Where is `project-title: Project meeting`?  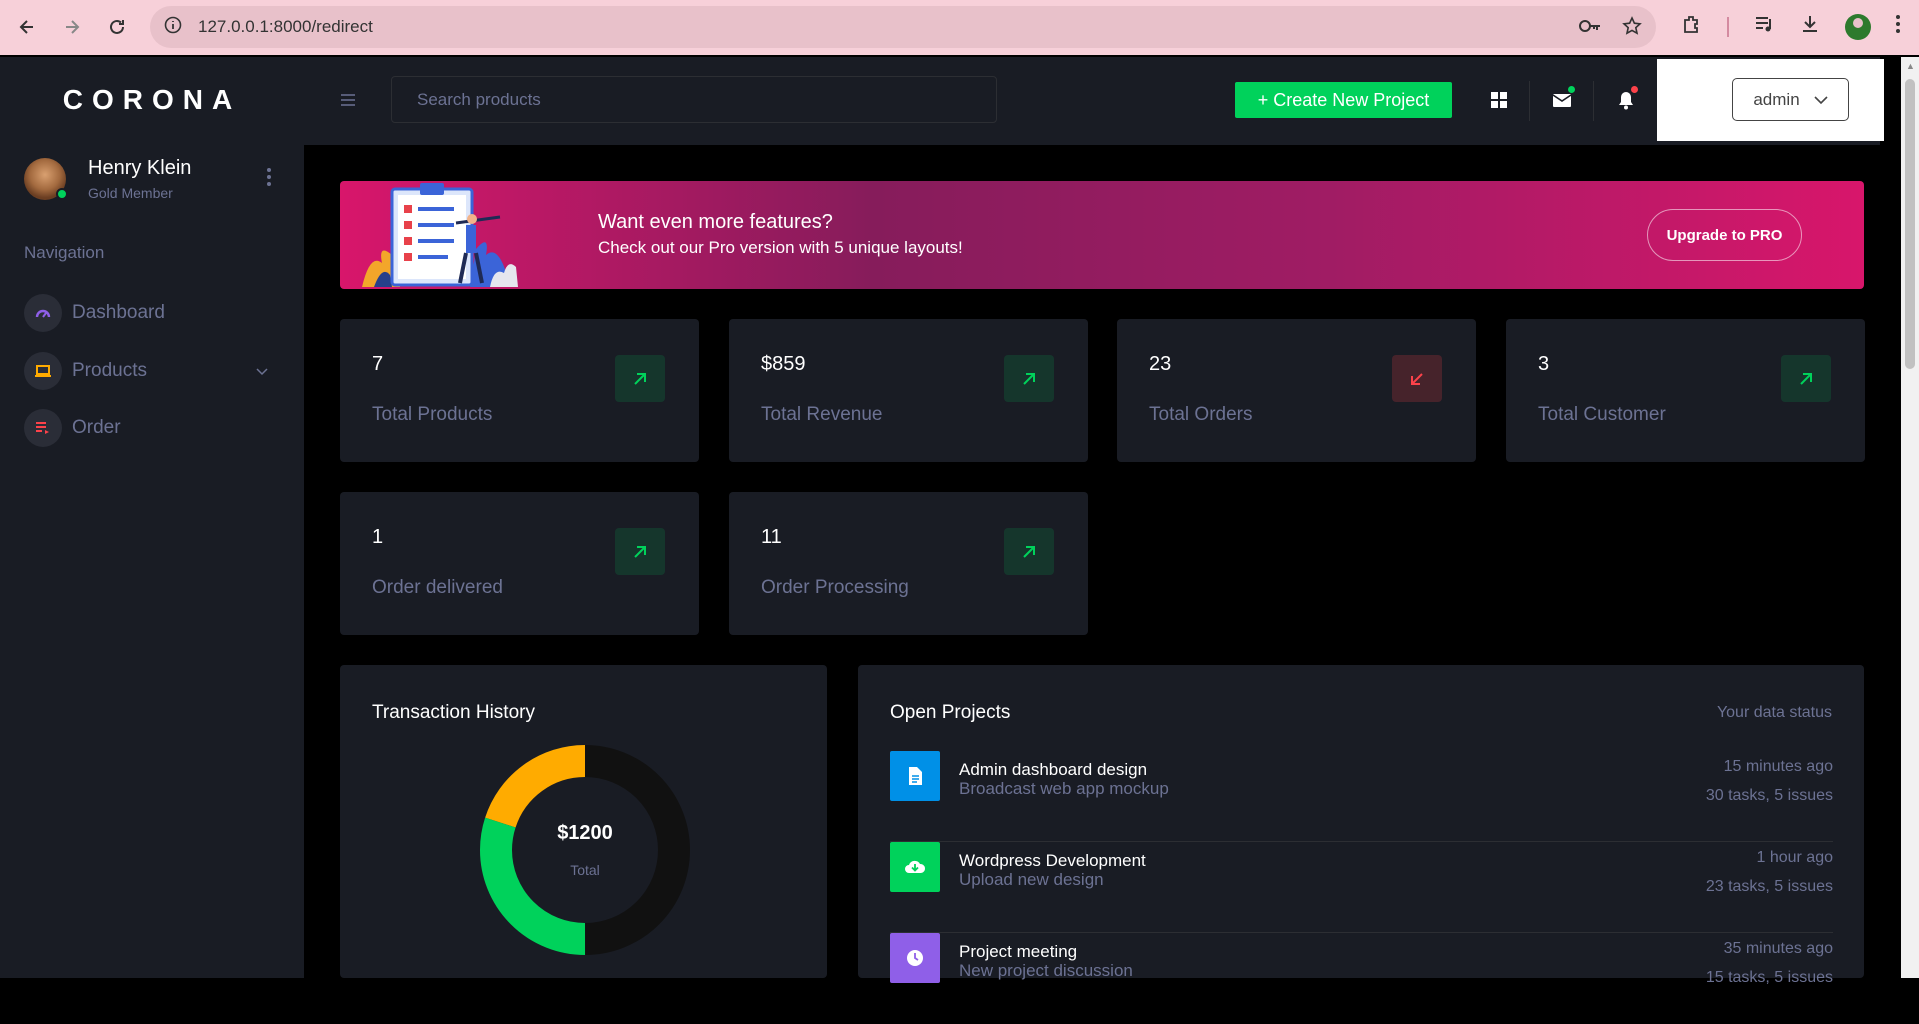
project-title: Project meeting is located at coordinates (1018, 951).